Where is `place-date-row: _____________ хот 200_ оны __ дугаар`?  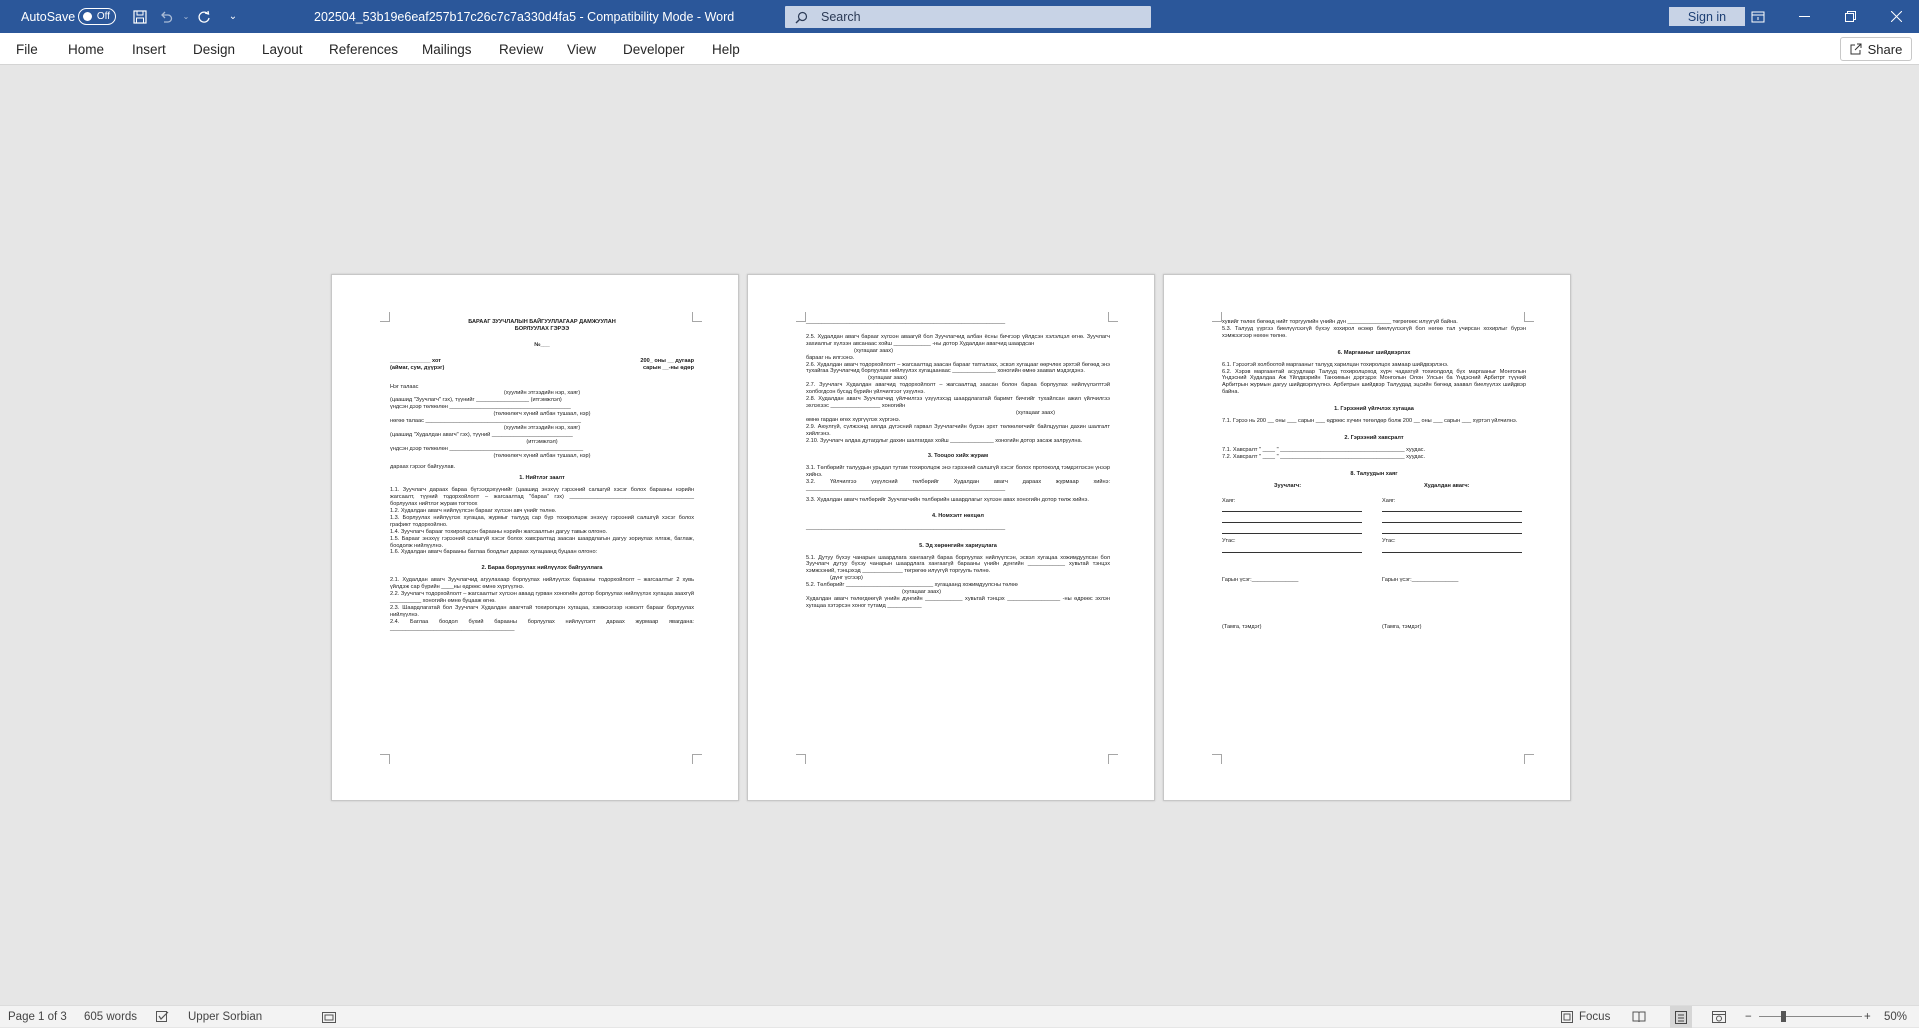
place-date-row: _____________ хот 200_ оны __ дугаар is located at coordinates (542, 361).